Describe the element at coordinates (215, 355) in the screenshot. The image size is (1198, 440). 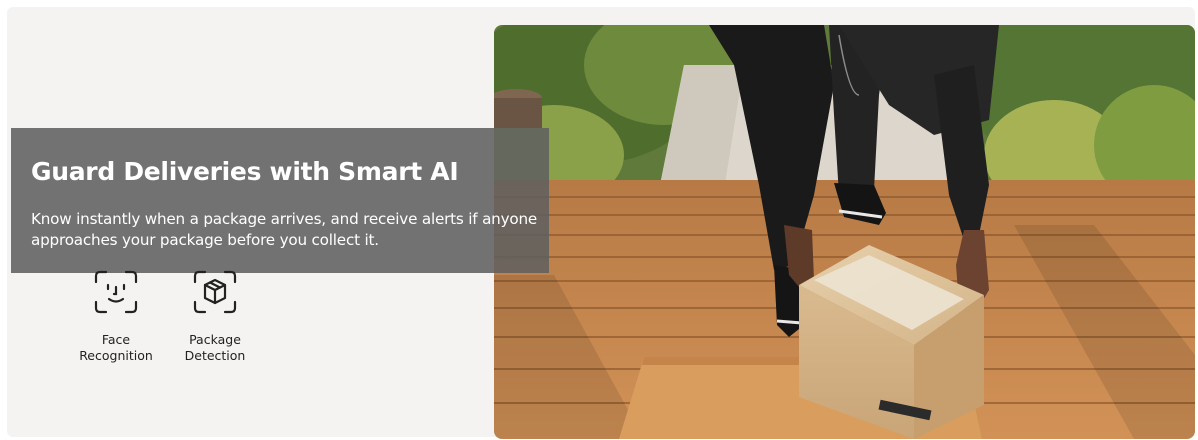
I see `feature-label-line2: Detection` at that location.